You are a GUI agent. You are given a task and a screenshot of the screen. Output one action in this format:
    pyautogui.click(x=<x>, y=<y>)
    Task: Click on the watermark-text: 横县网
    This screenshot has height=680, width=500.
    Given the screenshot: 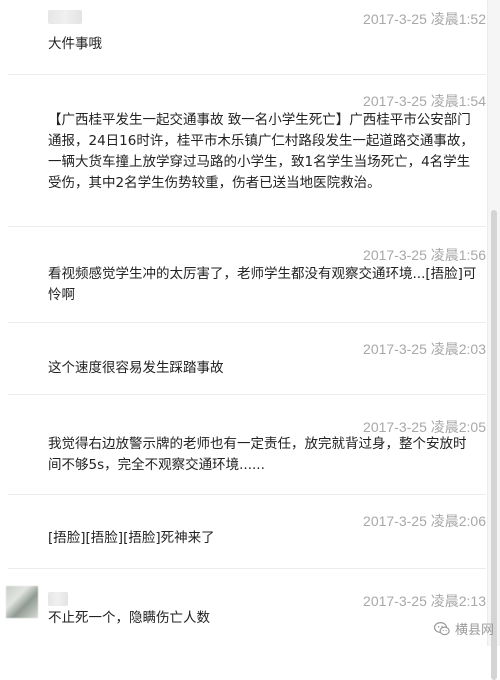 What is the action you would take?
    pyautogui.click(x=474, y=629)
    